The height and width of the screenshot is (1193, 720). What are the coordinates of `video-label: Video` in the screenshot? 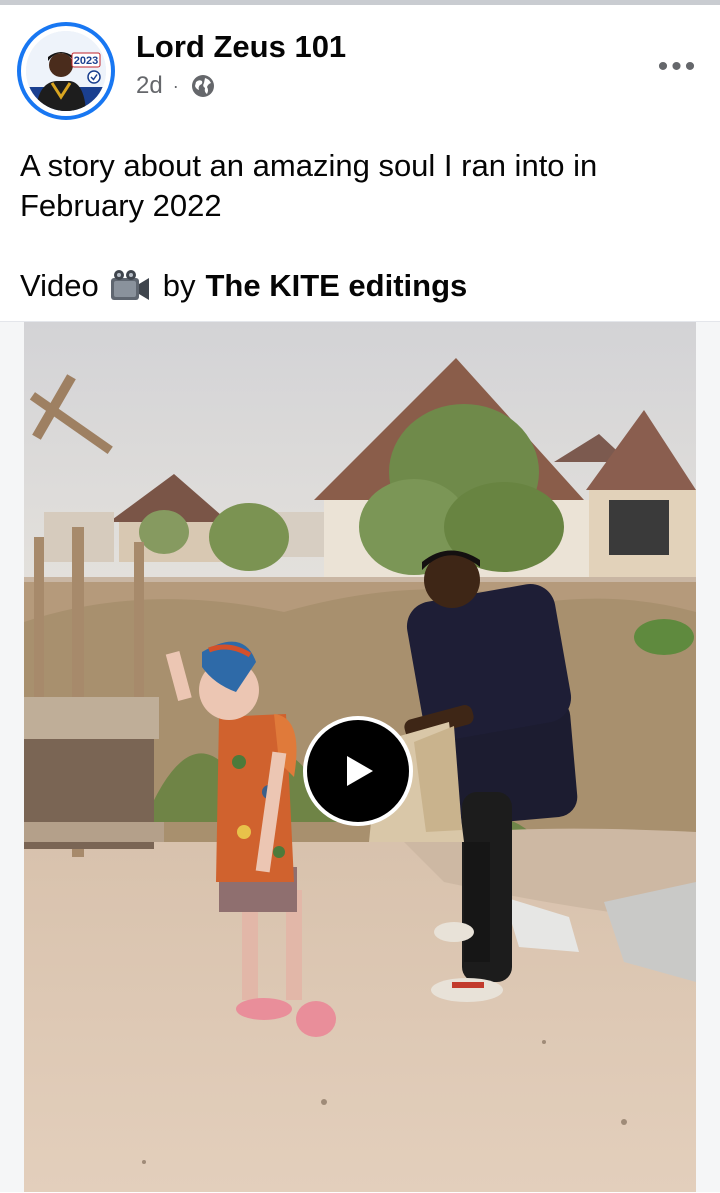 It's located at (59, 285).